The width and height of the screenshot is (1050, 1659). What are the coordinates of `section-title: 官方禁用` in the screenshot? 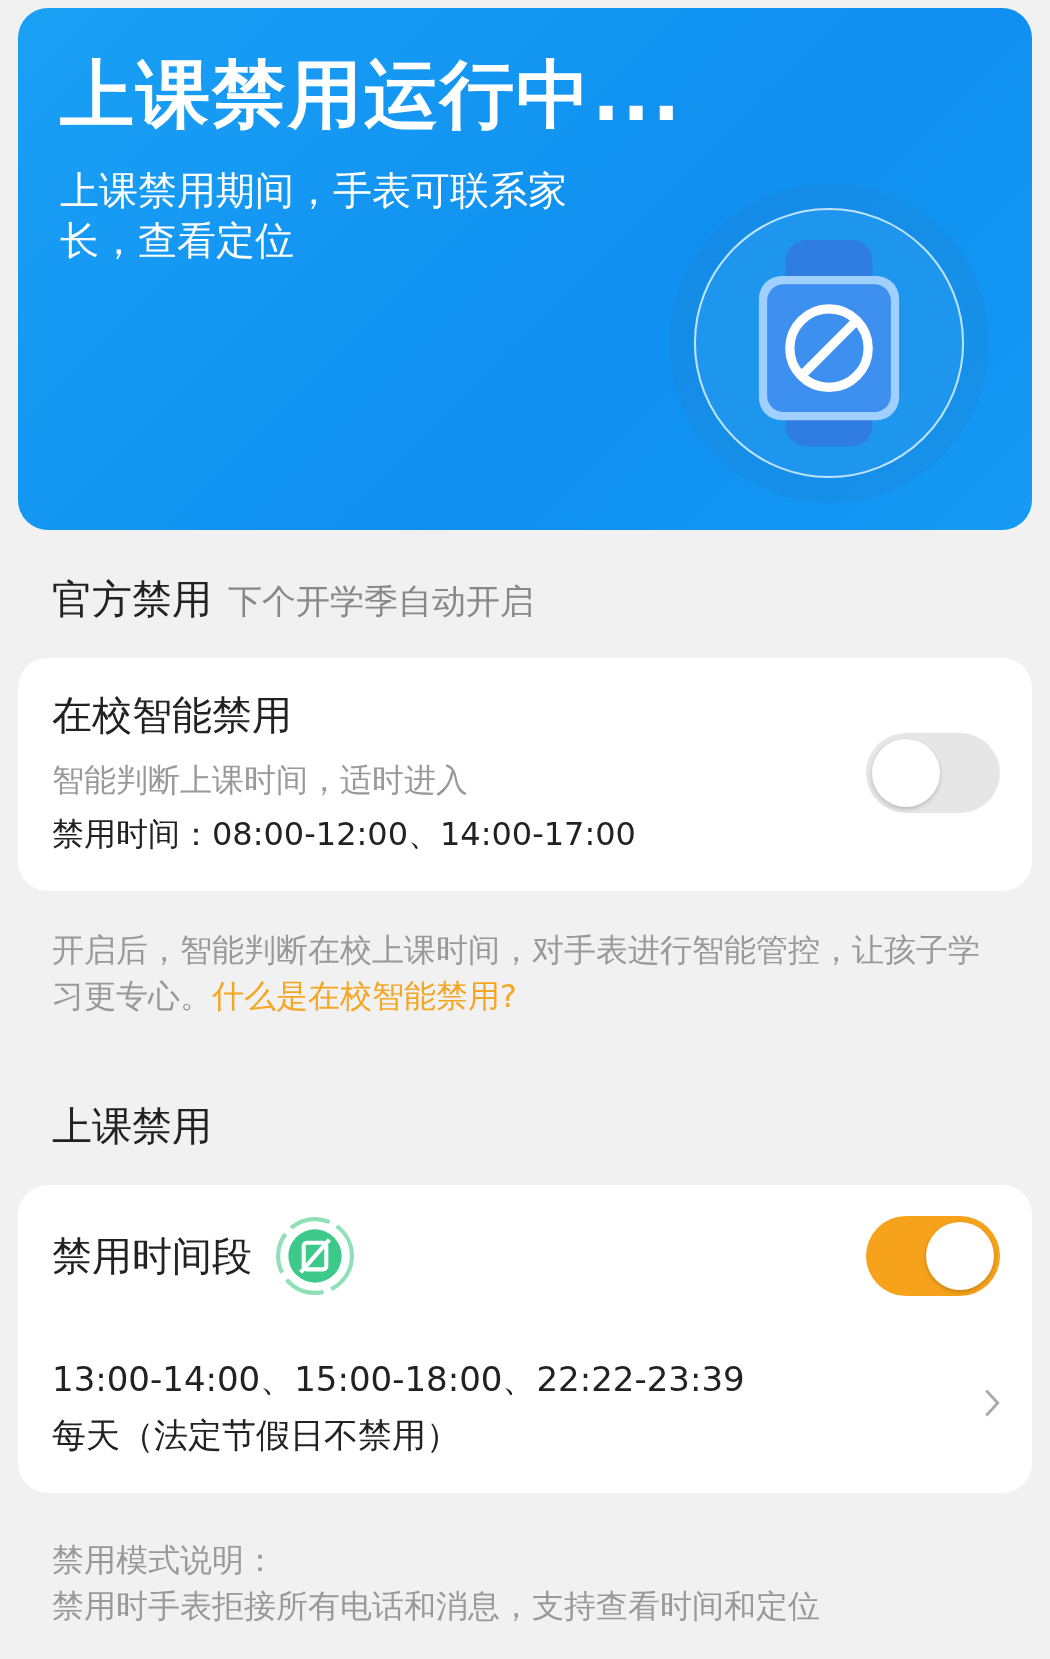 It's located at (132, 599).